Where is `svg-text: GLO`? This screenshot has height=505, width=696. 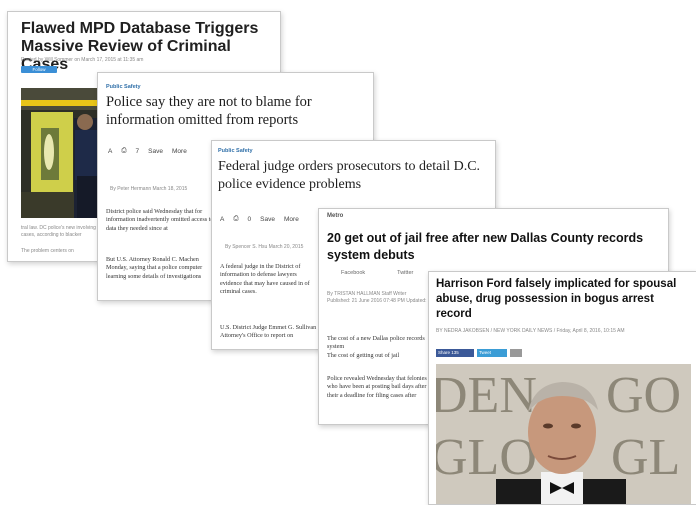
svg-text: GLO is located at coordinates (486, 457).